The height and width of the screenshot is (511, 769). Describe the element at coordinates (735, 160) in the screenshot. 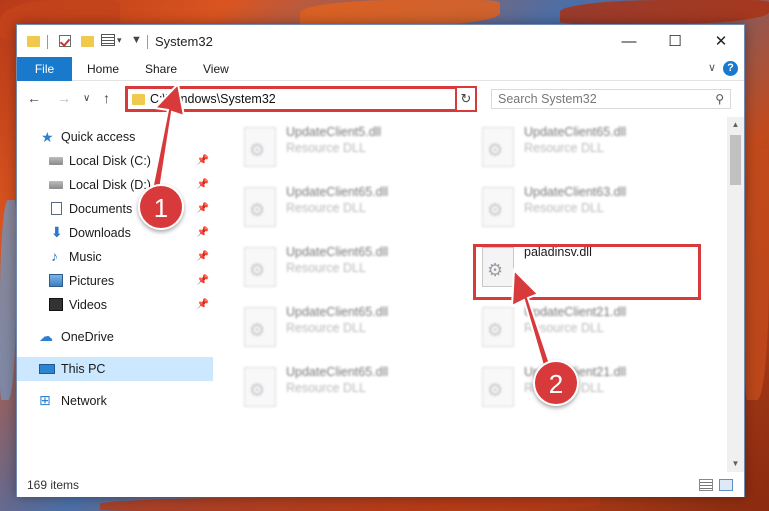

I see `scrollbar-thumb` at that location.